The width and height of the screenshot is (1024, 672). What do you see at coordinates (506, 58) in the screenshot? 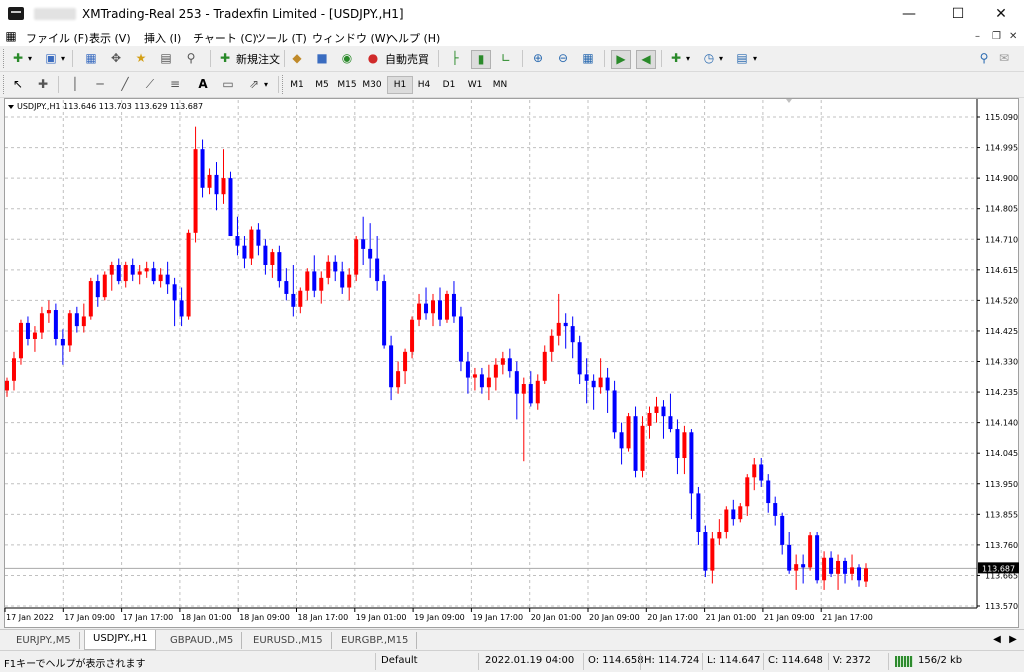
I see `line-chart-icon: ∟` at bounding box center [506, 58].